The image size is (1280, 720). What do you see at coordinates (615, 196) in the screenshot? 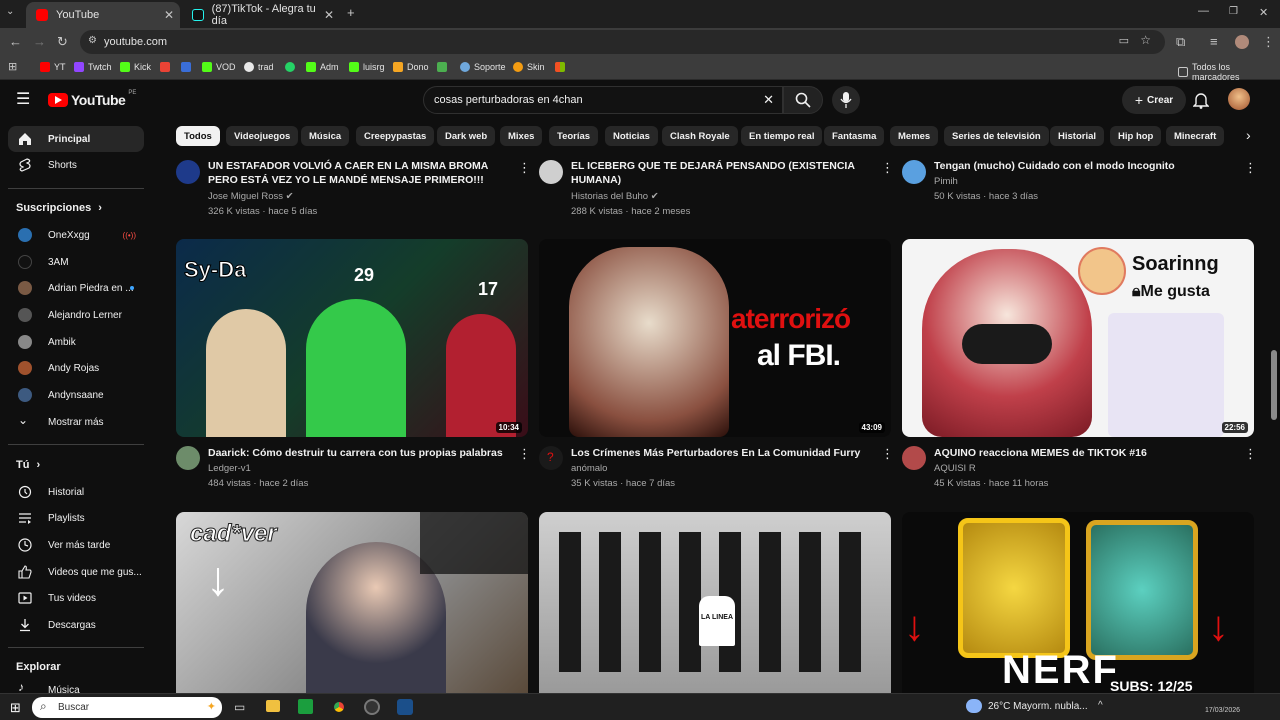
I see `channel-name: Historias del Buho ✔` at bounding box center [615, 196].